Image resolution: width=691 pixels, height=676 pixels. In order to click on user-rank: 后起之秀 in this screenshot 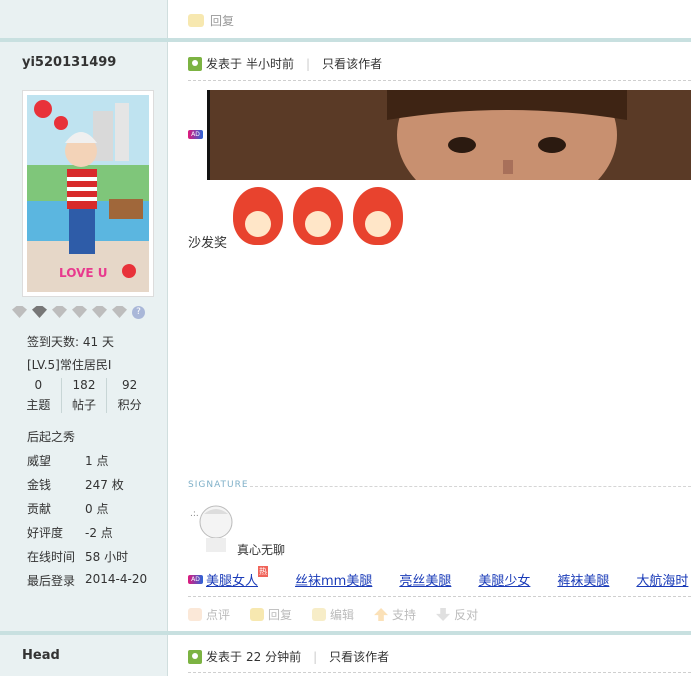, I will do `click(51, 437)`.